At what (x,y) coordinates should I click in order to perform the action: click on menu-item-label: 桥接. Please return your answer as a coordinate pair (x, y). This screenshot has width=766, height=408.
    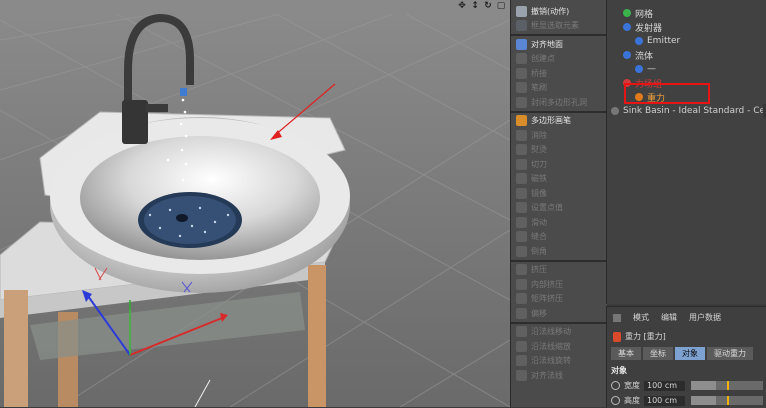
    Looking at the image, I should click on (539, 73).